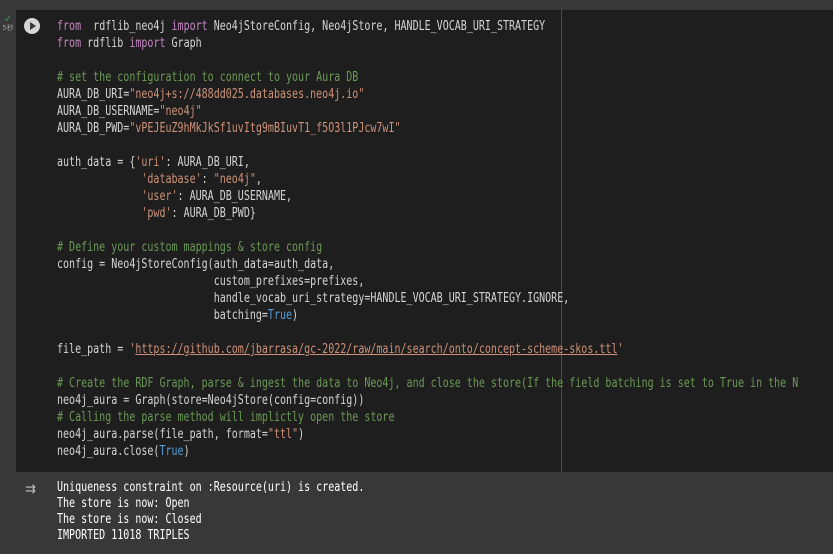  What do you see at coordinates (93, 128) in the screenshot?
I see `code-token: AURA_DB_PWD=` at bounding box center [93, 128].